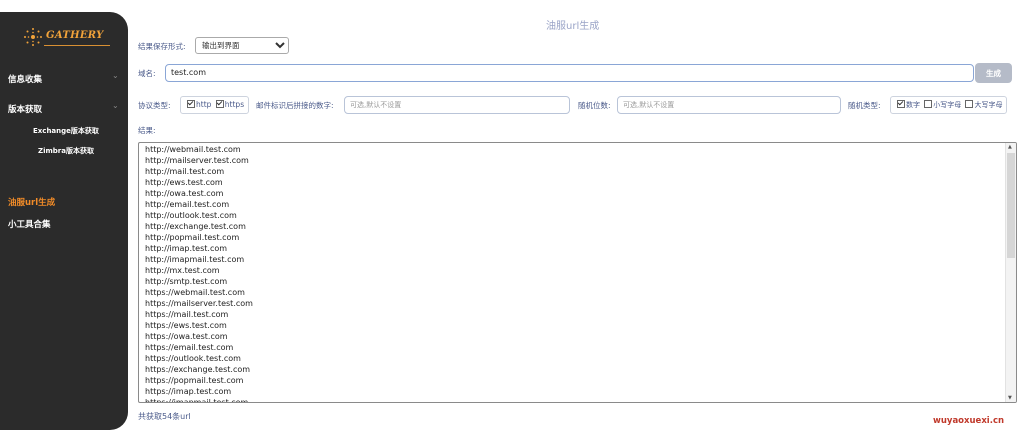 The height and width of the screenshot is (434, 1024). I want to click on https-label: https, so click(234, 104).